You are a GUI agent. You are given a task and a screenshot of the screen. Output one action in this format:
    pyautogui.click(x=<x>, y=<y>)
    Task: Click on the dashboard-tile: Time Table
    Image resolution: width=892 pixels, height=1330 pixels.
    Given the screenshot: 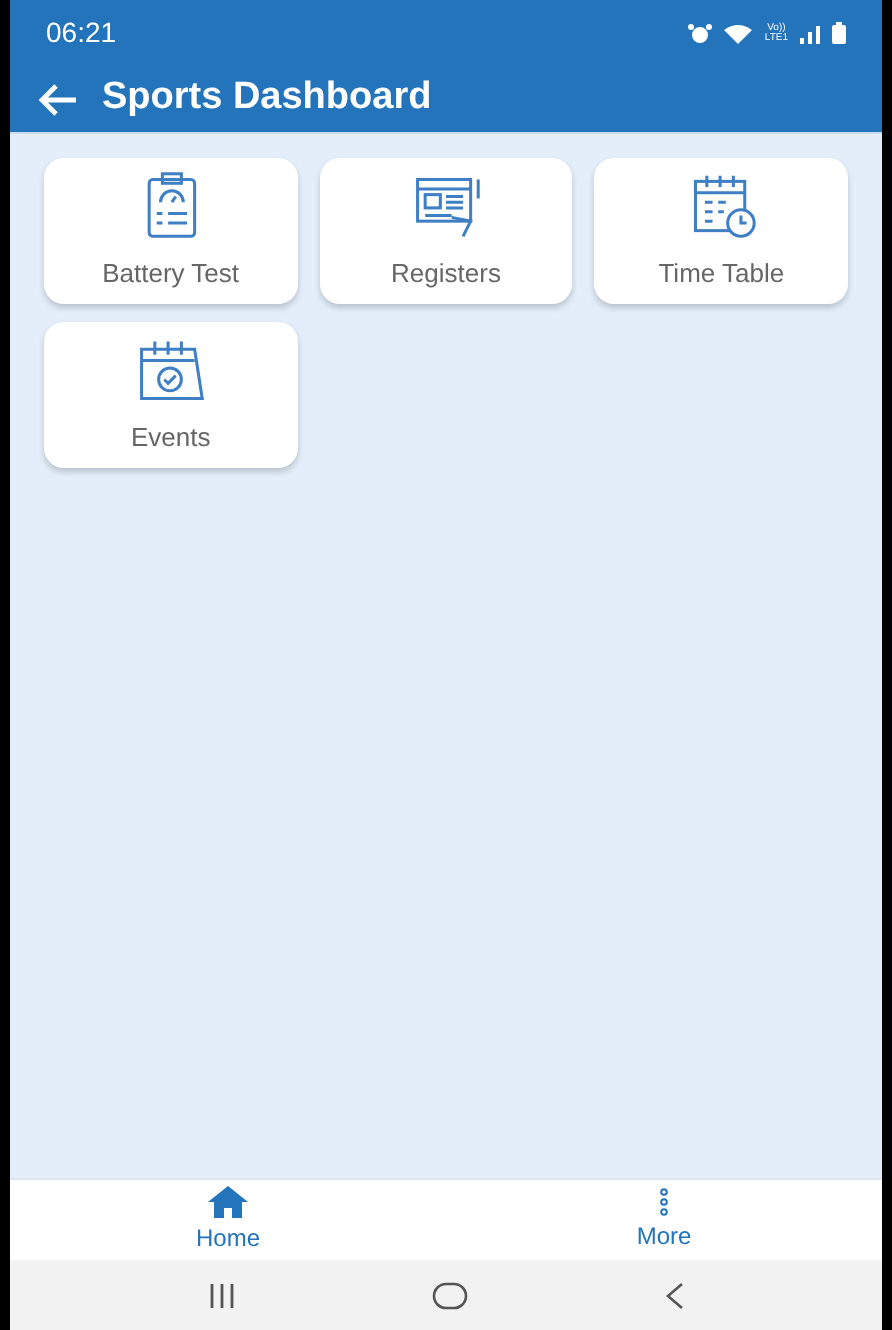 What is the action you would take?
    pyautogui.click(x=721, y=231)
    